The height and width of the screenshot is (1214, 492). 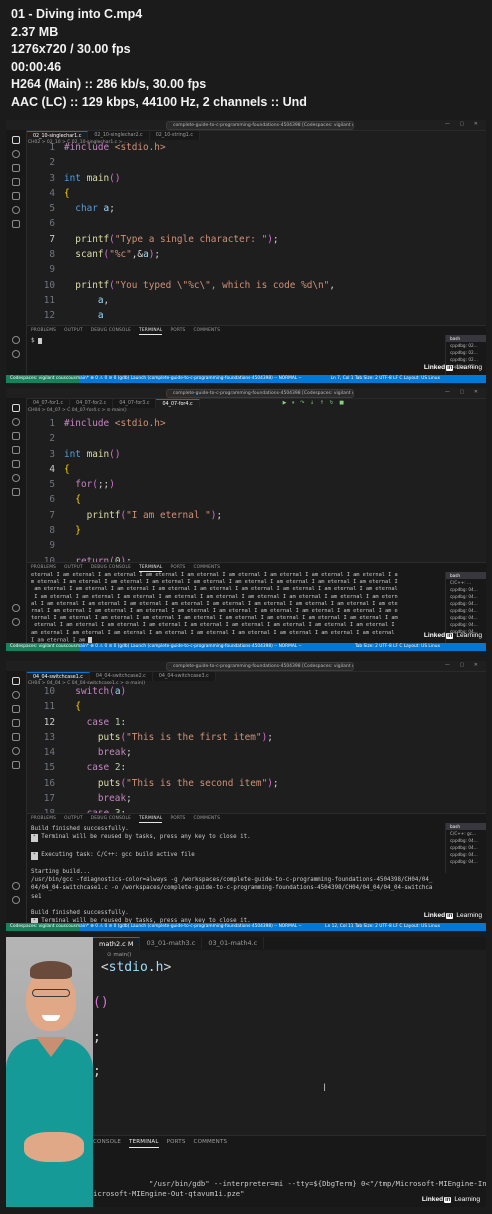 What do you see at coordinates (314, 403) in the screenshot?
I see `debug-toolbar: ▶ ⏸ ↷ ↓ ↑ ↻ ■` at bounding box center [314, 403].